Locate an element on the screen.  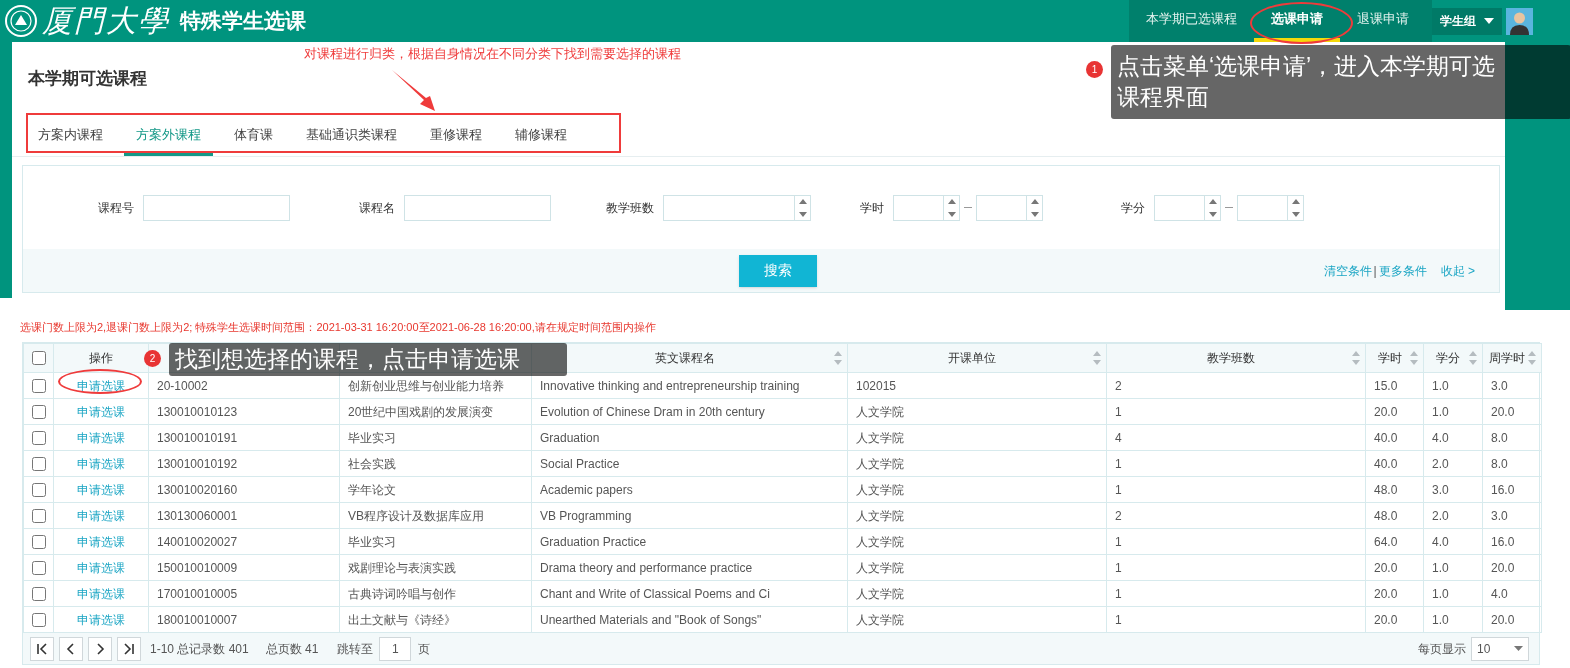
table-cell: 130010010192 is located at coordinates (197, 463).